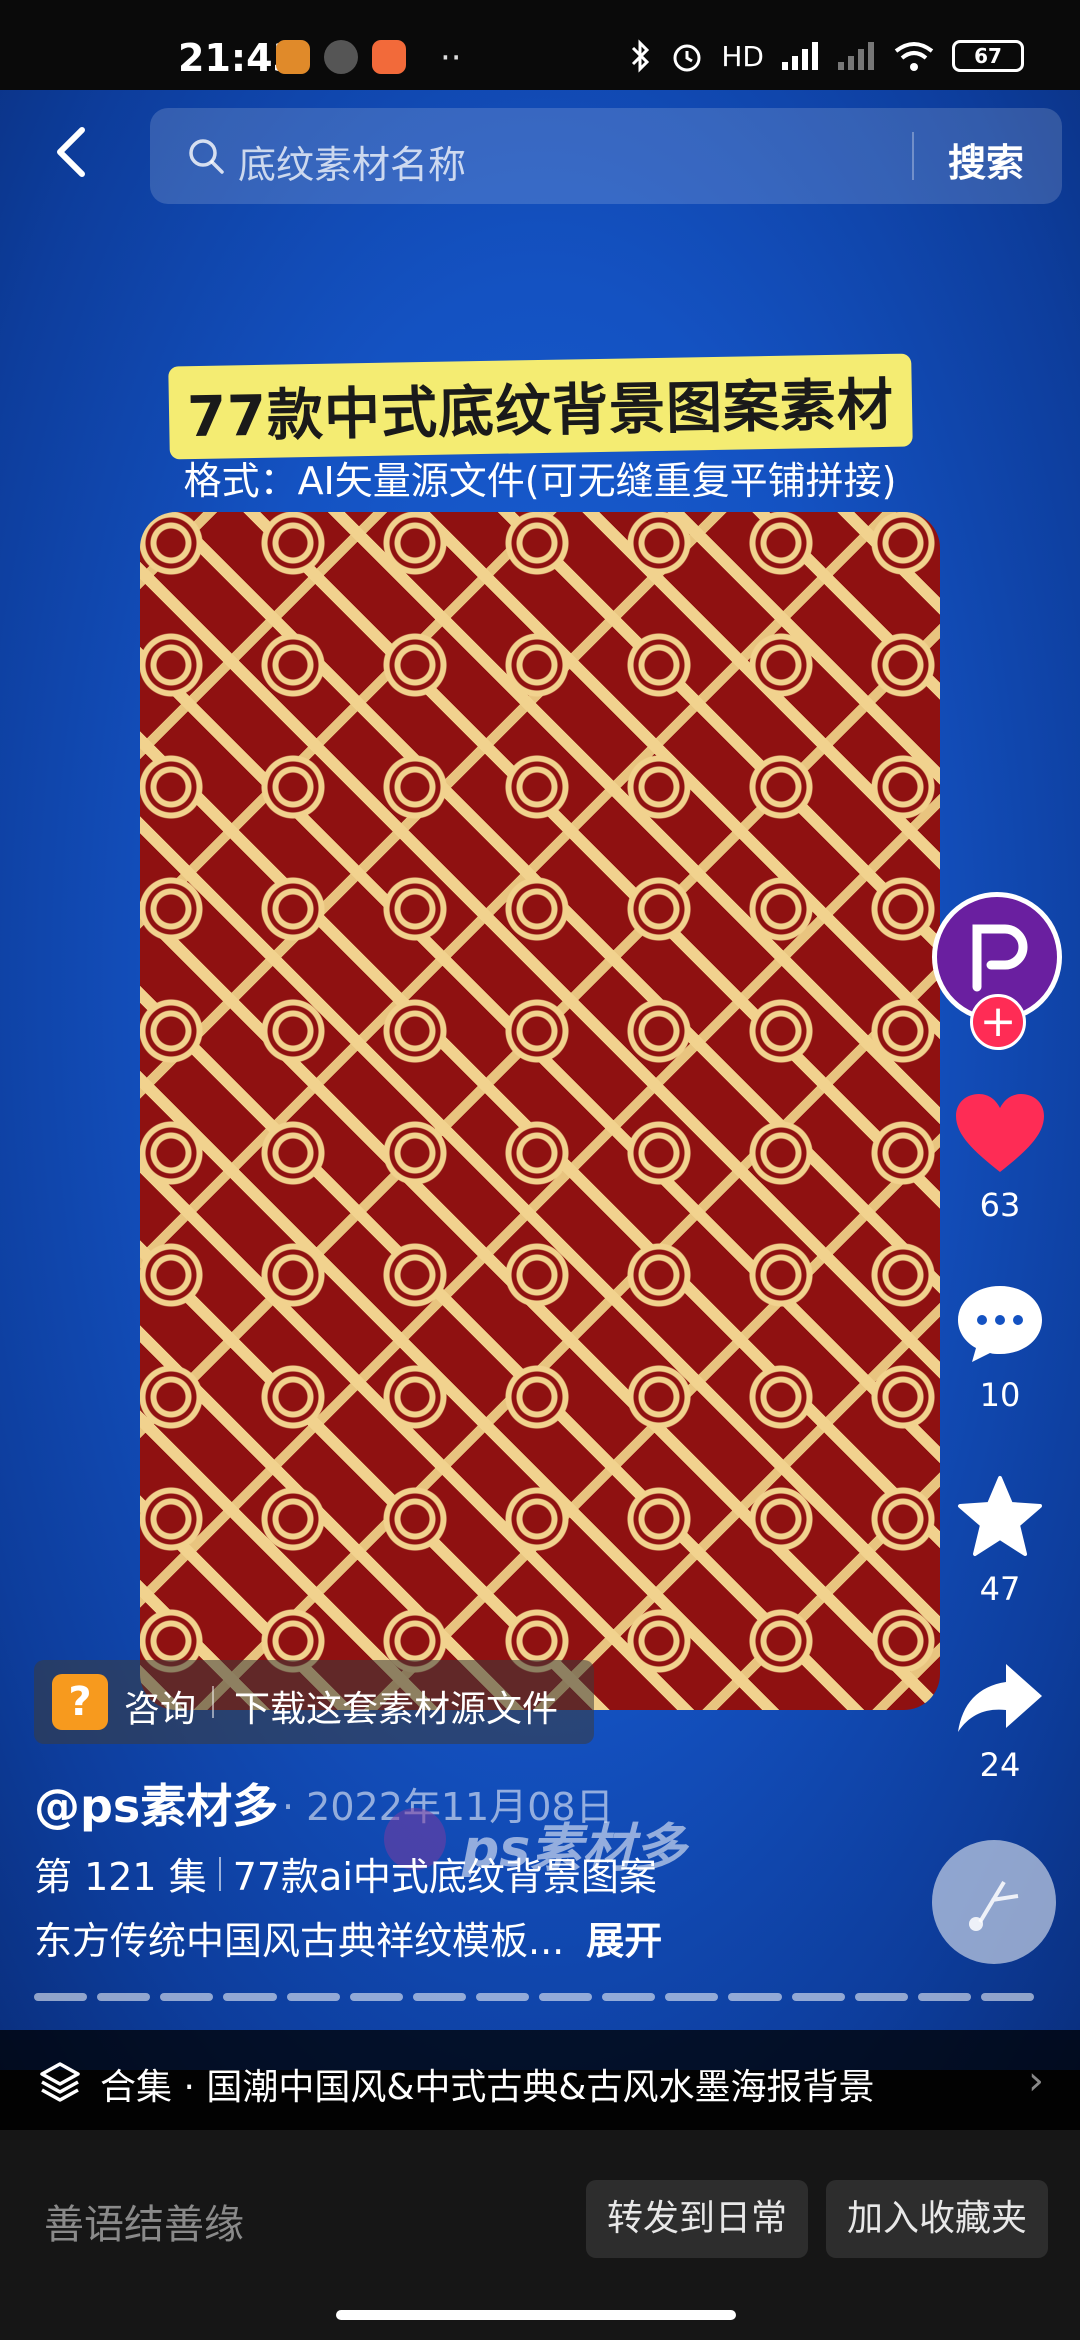 The width and height of the screenshot is (1080, 2340). I want to click on like-action: 63, so click(1000, 1157).